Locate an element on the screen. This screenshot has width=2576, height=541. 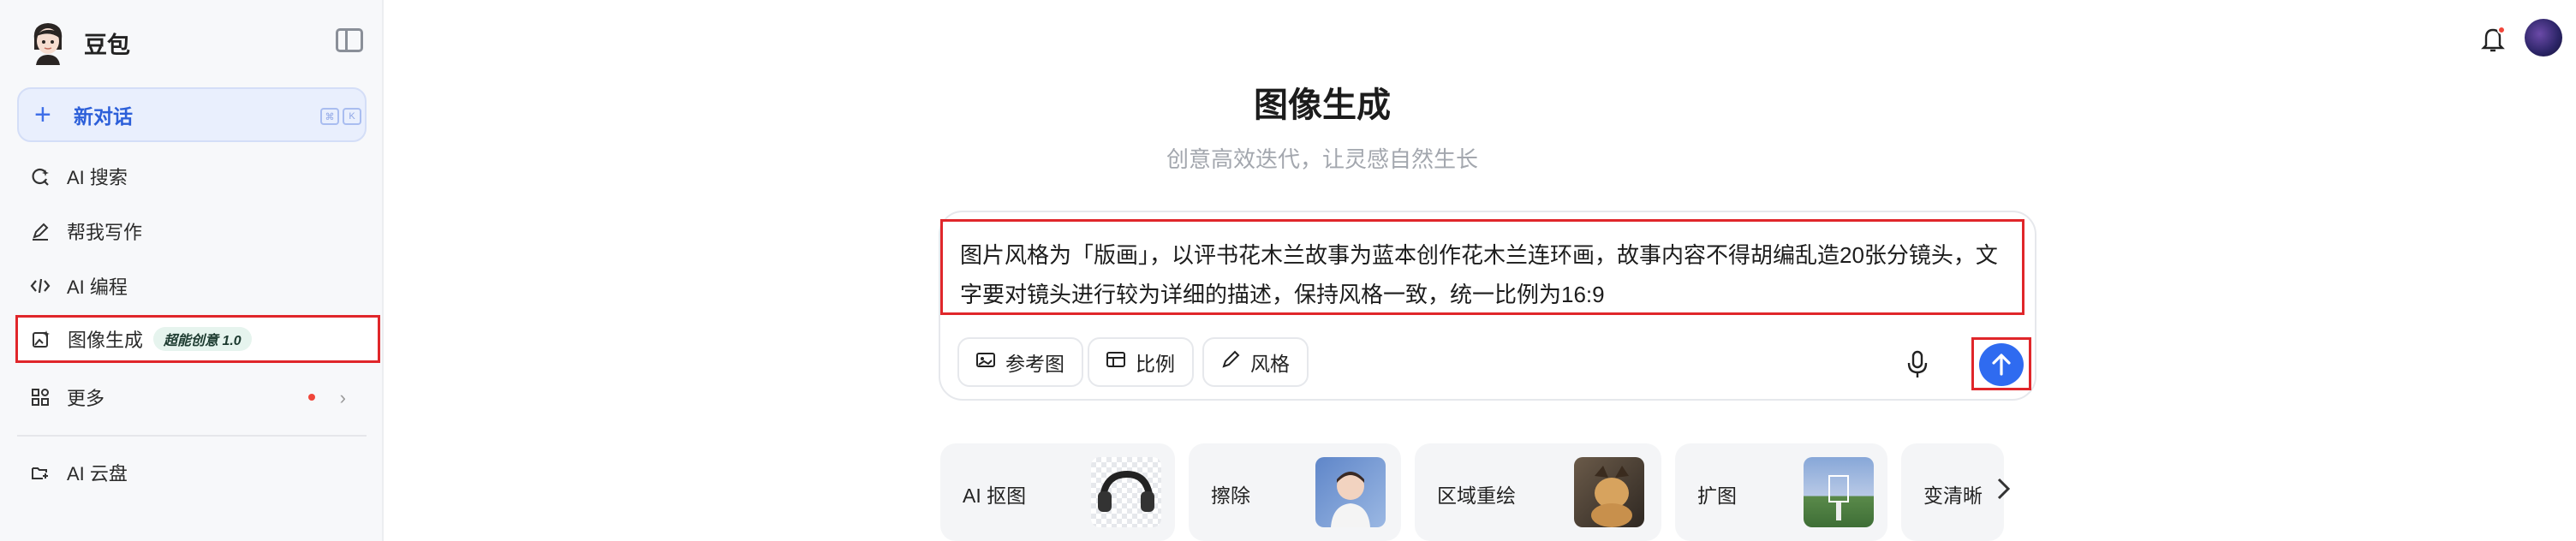
page-subtitle: 创意高效迭代，让灵感自然生长 is located at coordinates (1322, 159).